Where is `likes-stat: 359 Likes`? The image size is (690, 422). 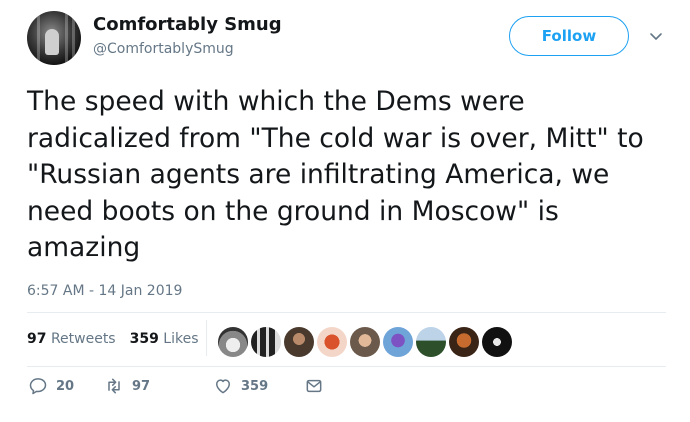
likes-stat: 359 Likes is located at coordinates (164, 339).